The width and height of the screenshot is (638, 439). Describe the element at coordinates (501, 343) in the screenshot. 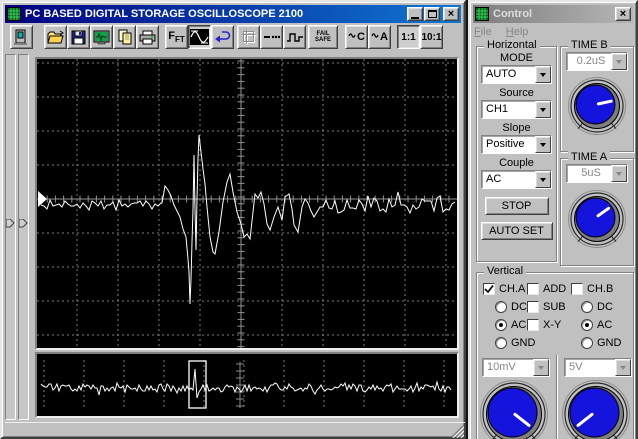

I see `v-c0-gnd-radio` at that location.